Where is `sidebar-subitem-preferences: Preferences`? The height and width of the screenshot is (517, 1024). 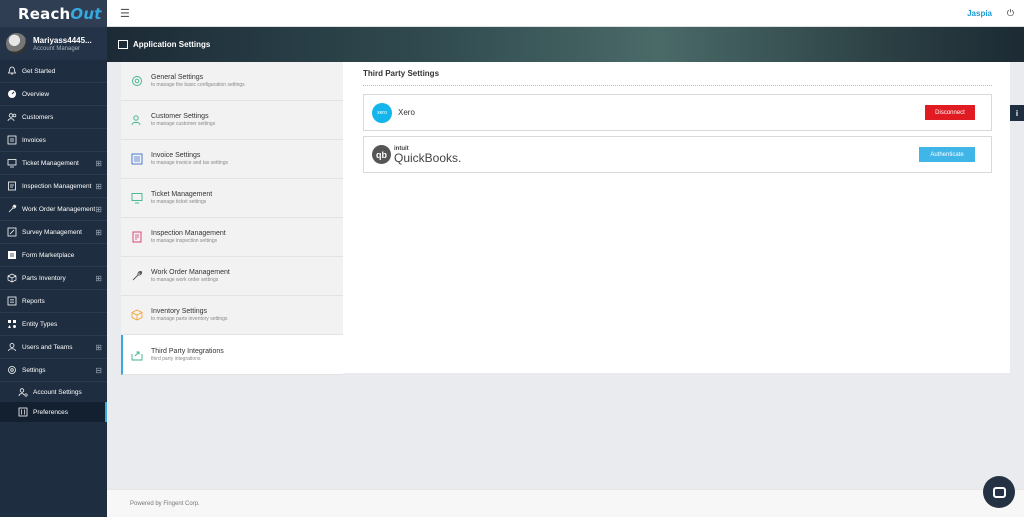
sidebar-subitem-preferences: Preferences is located at coordinates (53, 412).